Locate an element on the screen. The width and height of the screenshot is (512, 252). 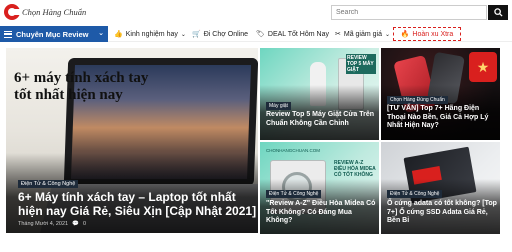
thumbs-up-icon: 👍 is located at coordinates (118, 34).